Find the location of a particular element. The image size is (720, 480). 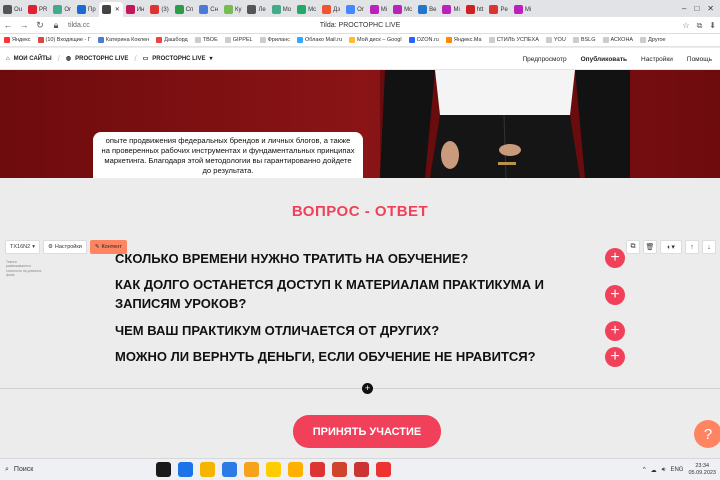

chevron-up-icon: ^ is located at coordinates (644, 470).